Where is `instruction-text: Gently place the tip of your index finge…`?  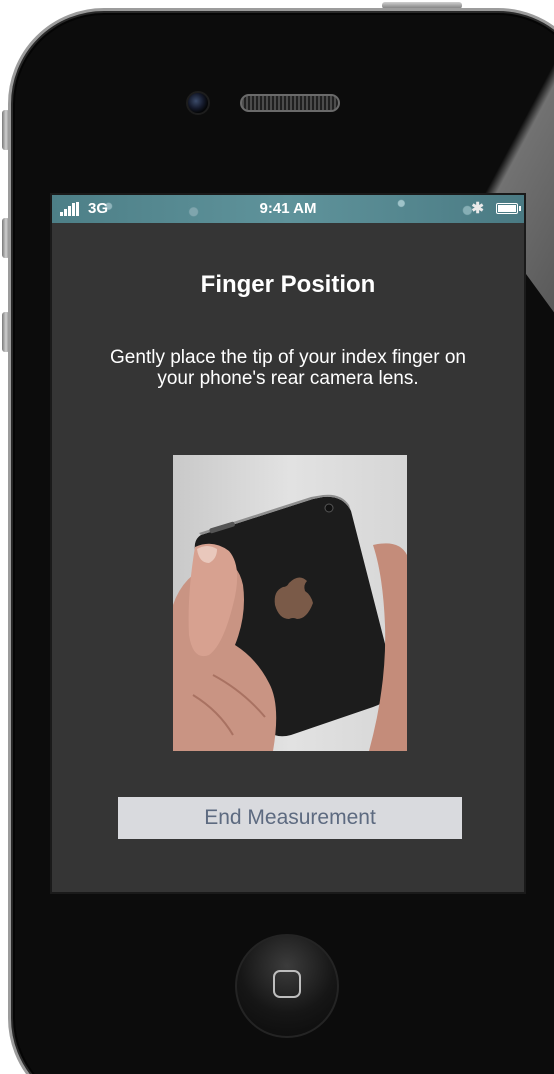 instruction-text: Gently place the tip of your index finge… is located at coordinates (288, 368).